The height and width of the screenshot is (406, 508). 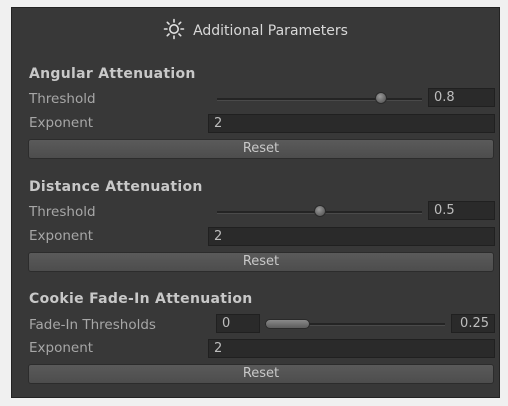 What do you see at coordinates (261, 262) in the screenshot?
I see `distance-reset-button: Reset` at bounding box center [261, 262].